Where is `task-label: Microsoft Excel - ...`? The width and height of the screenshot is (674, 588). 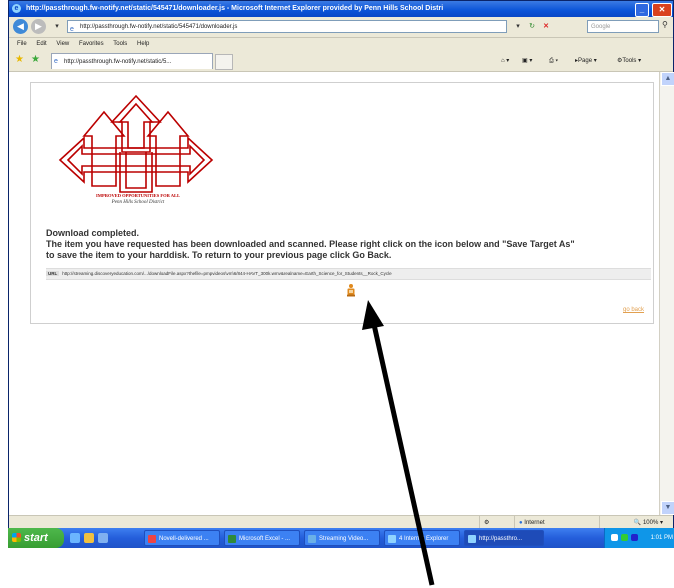
task-label: Microsoft Excel - ... is located at coordinates (265, 539).